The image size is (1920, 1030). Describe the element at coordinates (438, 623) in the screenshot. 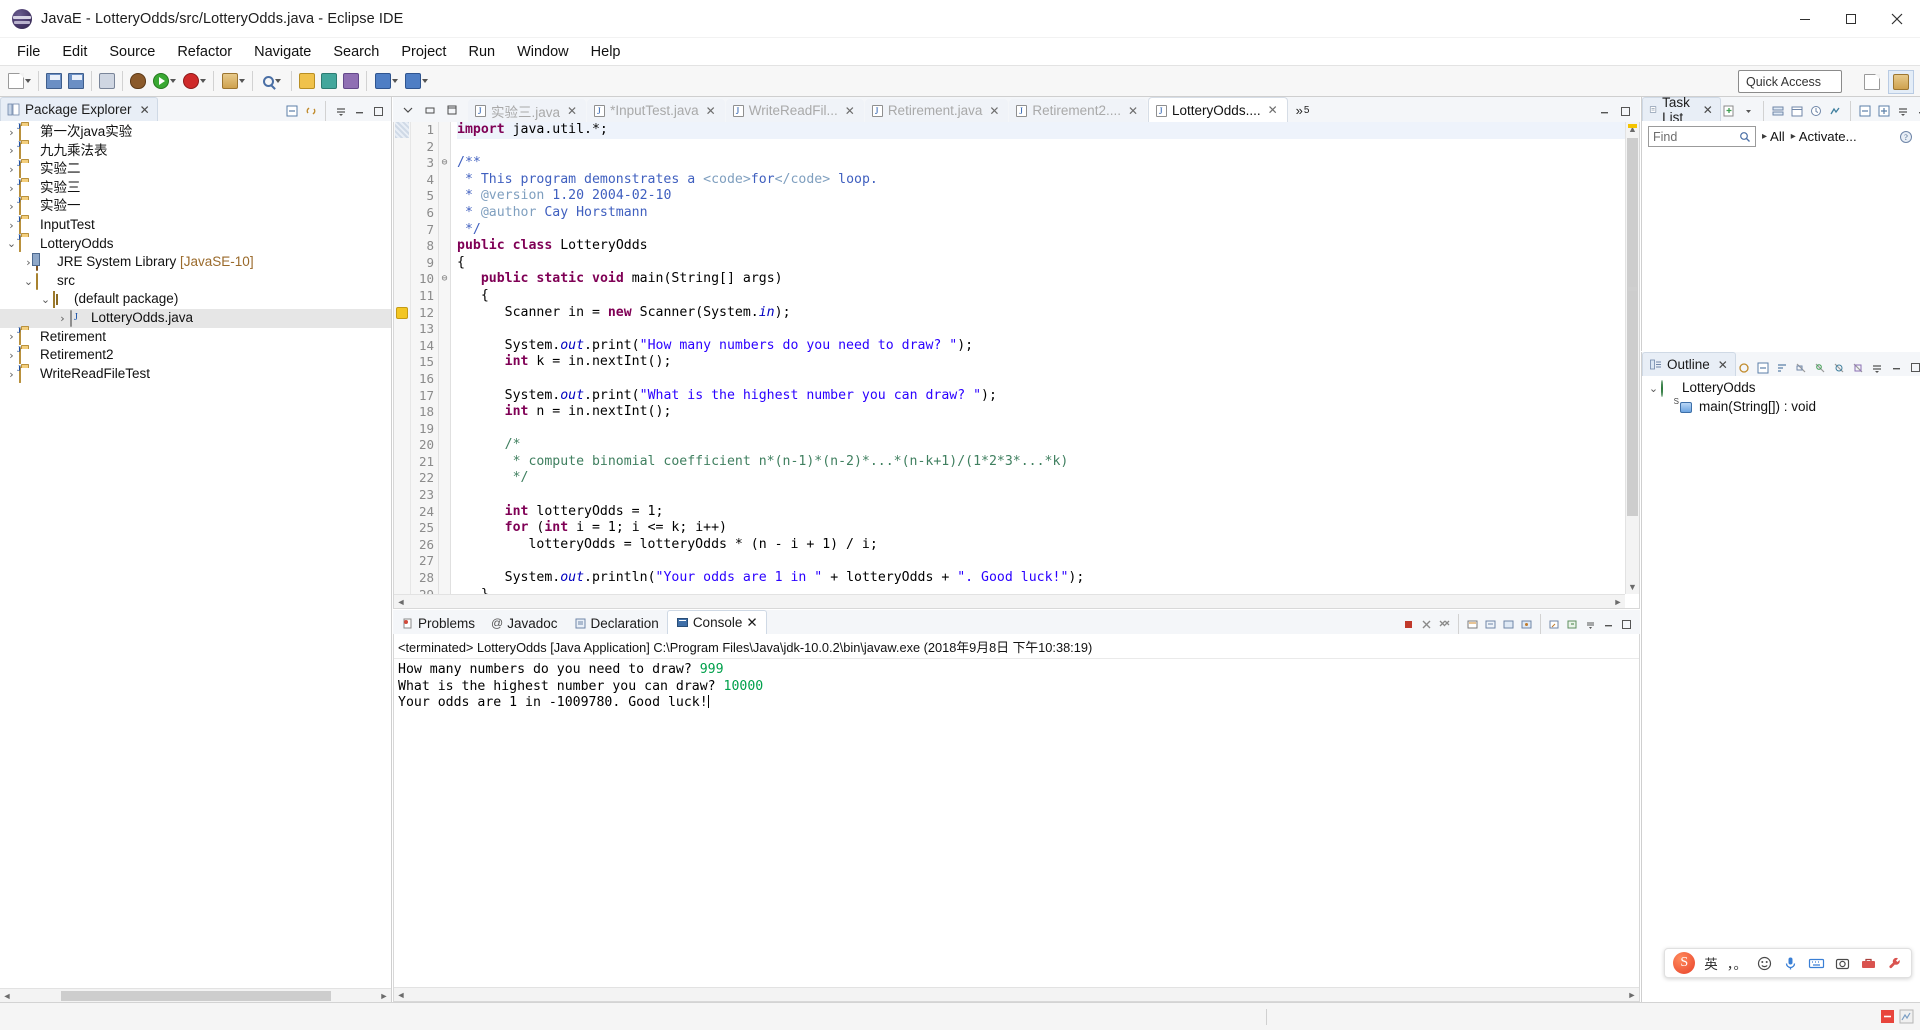

I see `tab-problems: Problems` at that location.